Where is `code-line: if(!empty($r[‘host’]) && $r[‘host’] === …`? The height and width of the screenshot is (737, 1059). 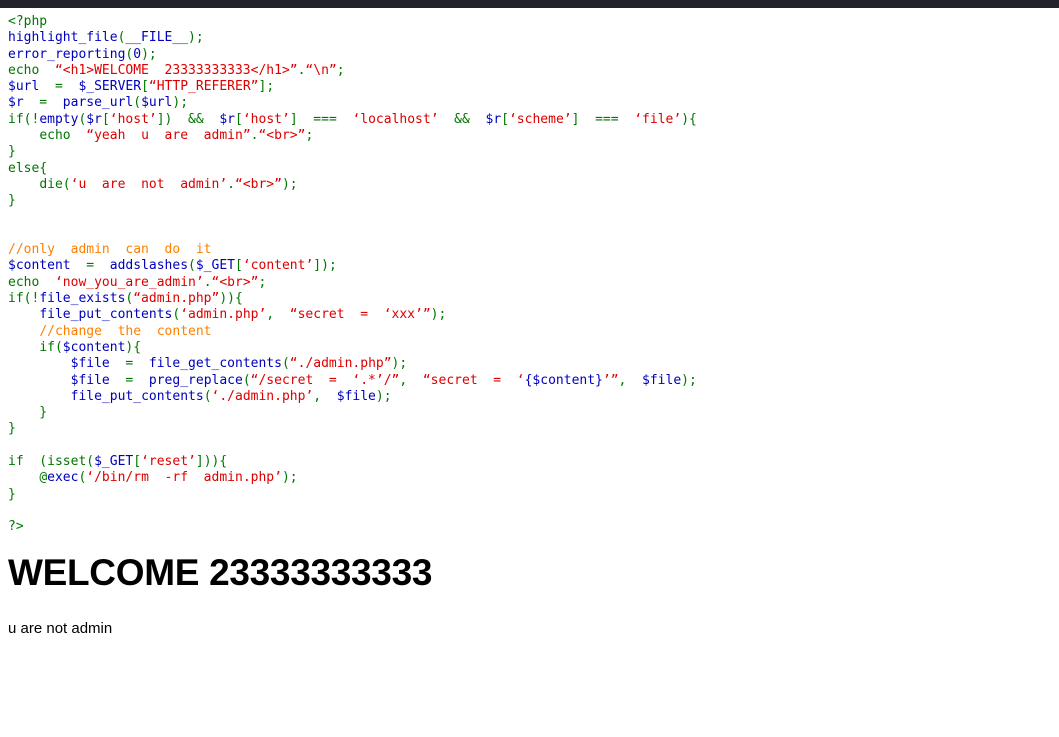
code-line: if(!empty($r[‘host’]) && $r[‘host’] === … is located at coordinates (533, 120).